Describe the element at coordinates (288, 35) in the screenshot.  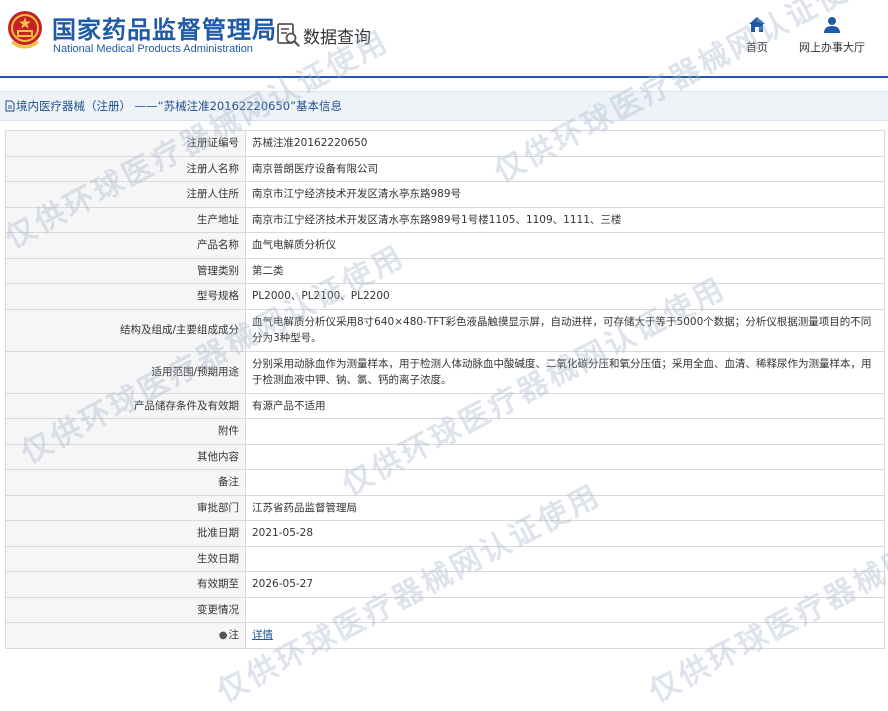
I see `data-query-icon` at that location.